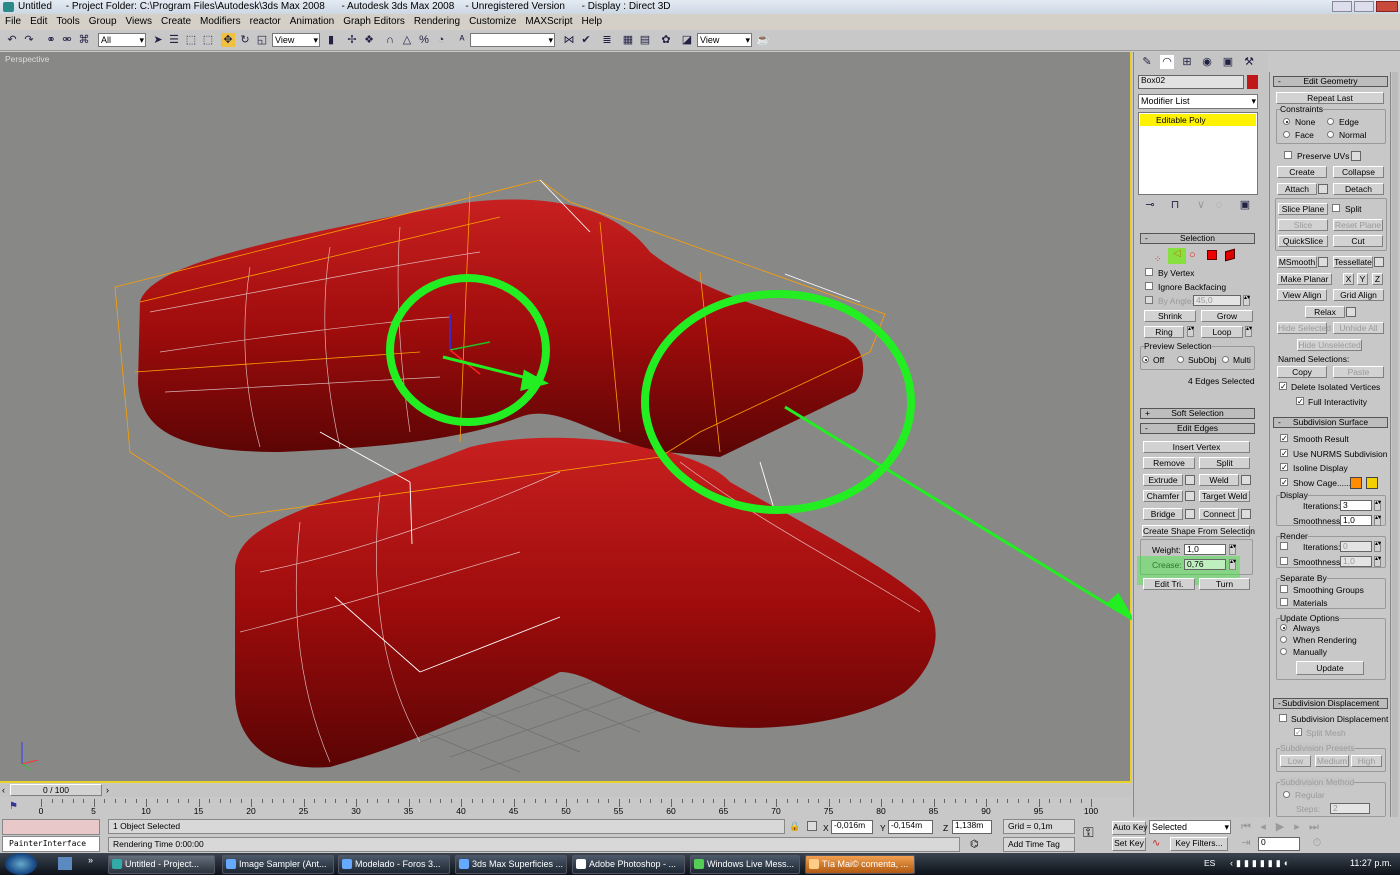 This screenshot has height=875, width=1400. What do you see at coordinates (607, 40) in the screenshot?
I see `layer-manager-icon: ≣` at bounding box center [607, 40].